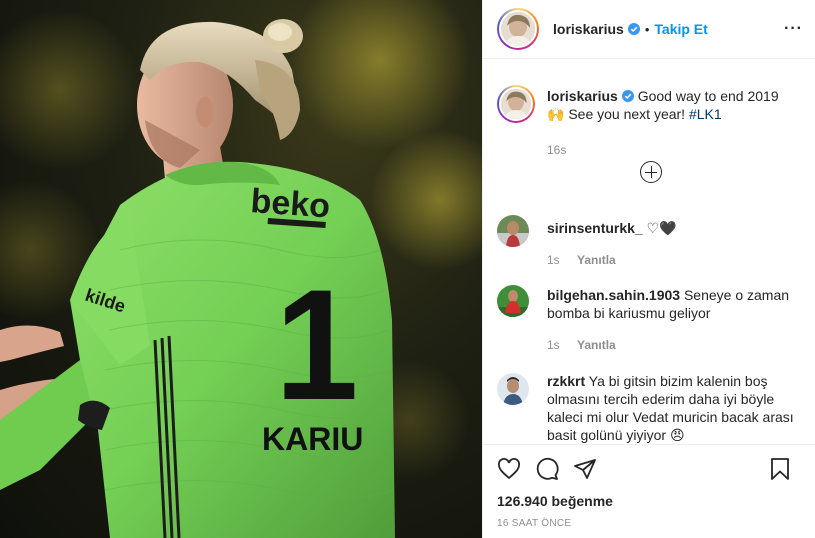 The height and width of the screenshot is (538, 815). Describe the element at coordinates (556, 114) in the screenshot. I see `caption-emoji: 🙌` at that location.